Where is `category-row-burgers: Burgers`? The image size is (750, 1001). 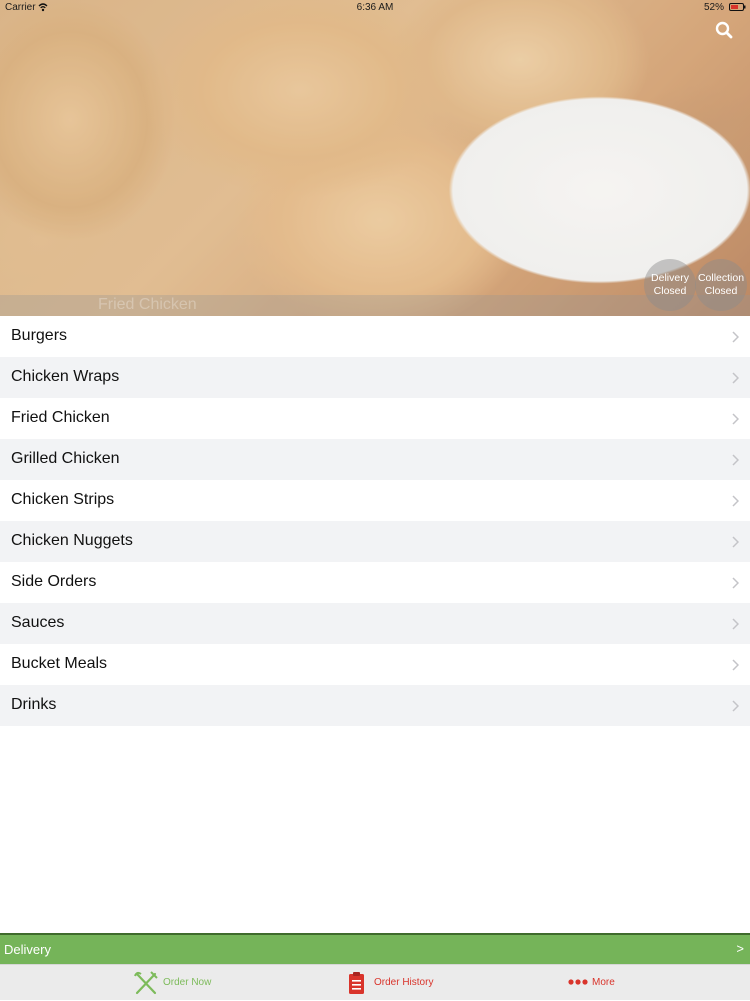
category-row-burgers: Burgers is located at coordinates (375, 336).